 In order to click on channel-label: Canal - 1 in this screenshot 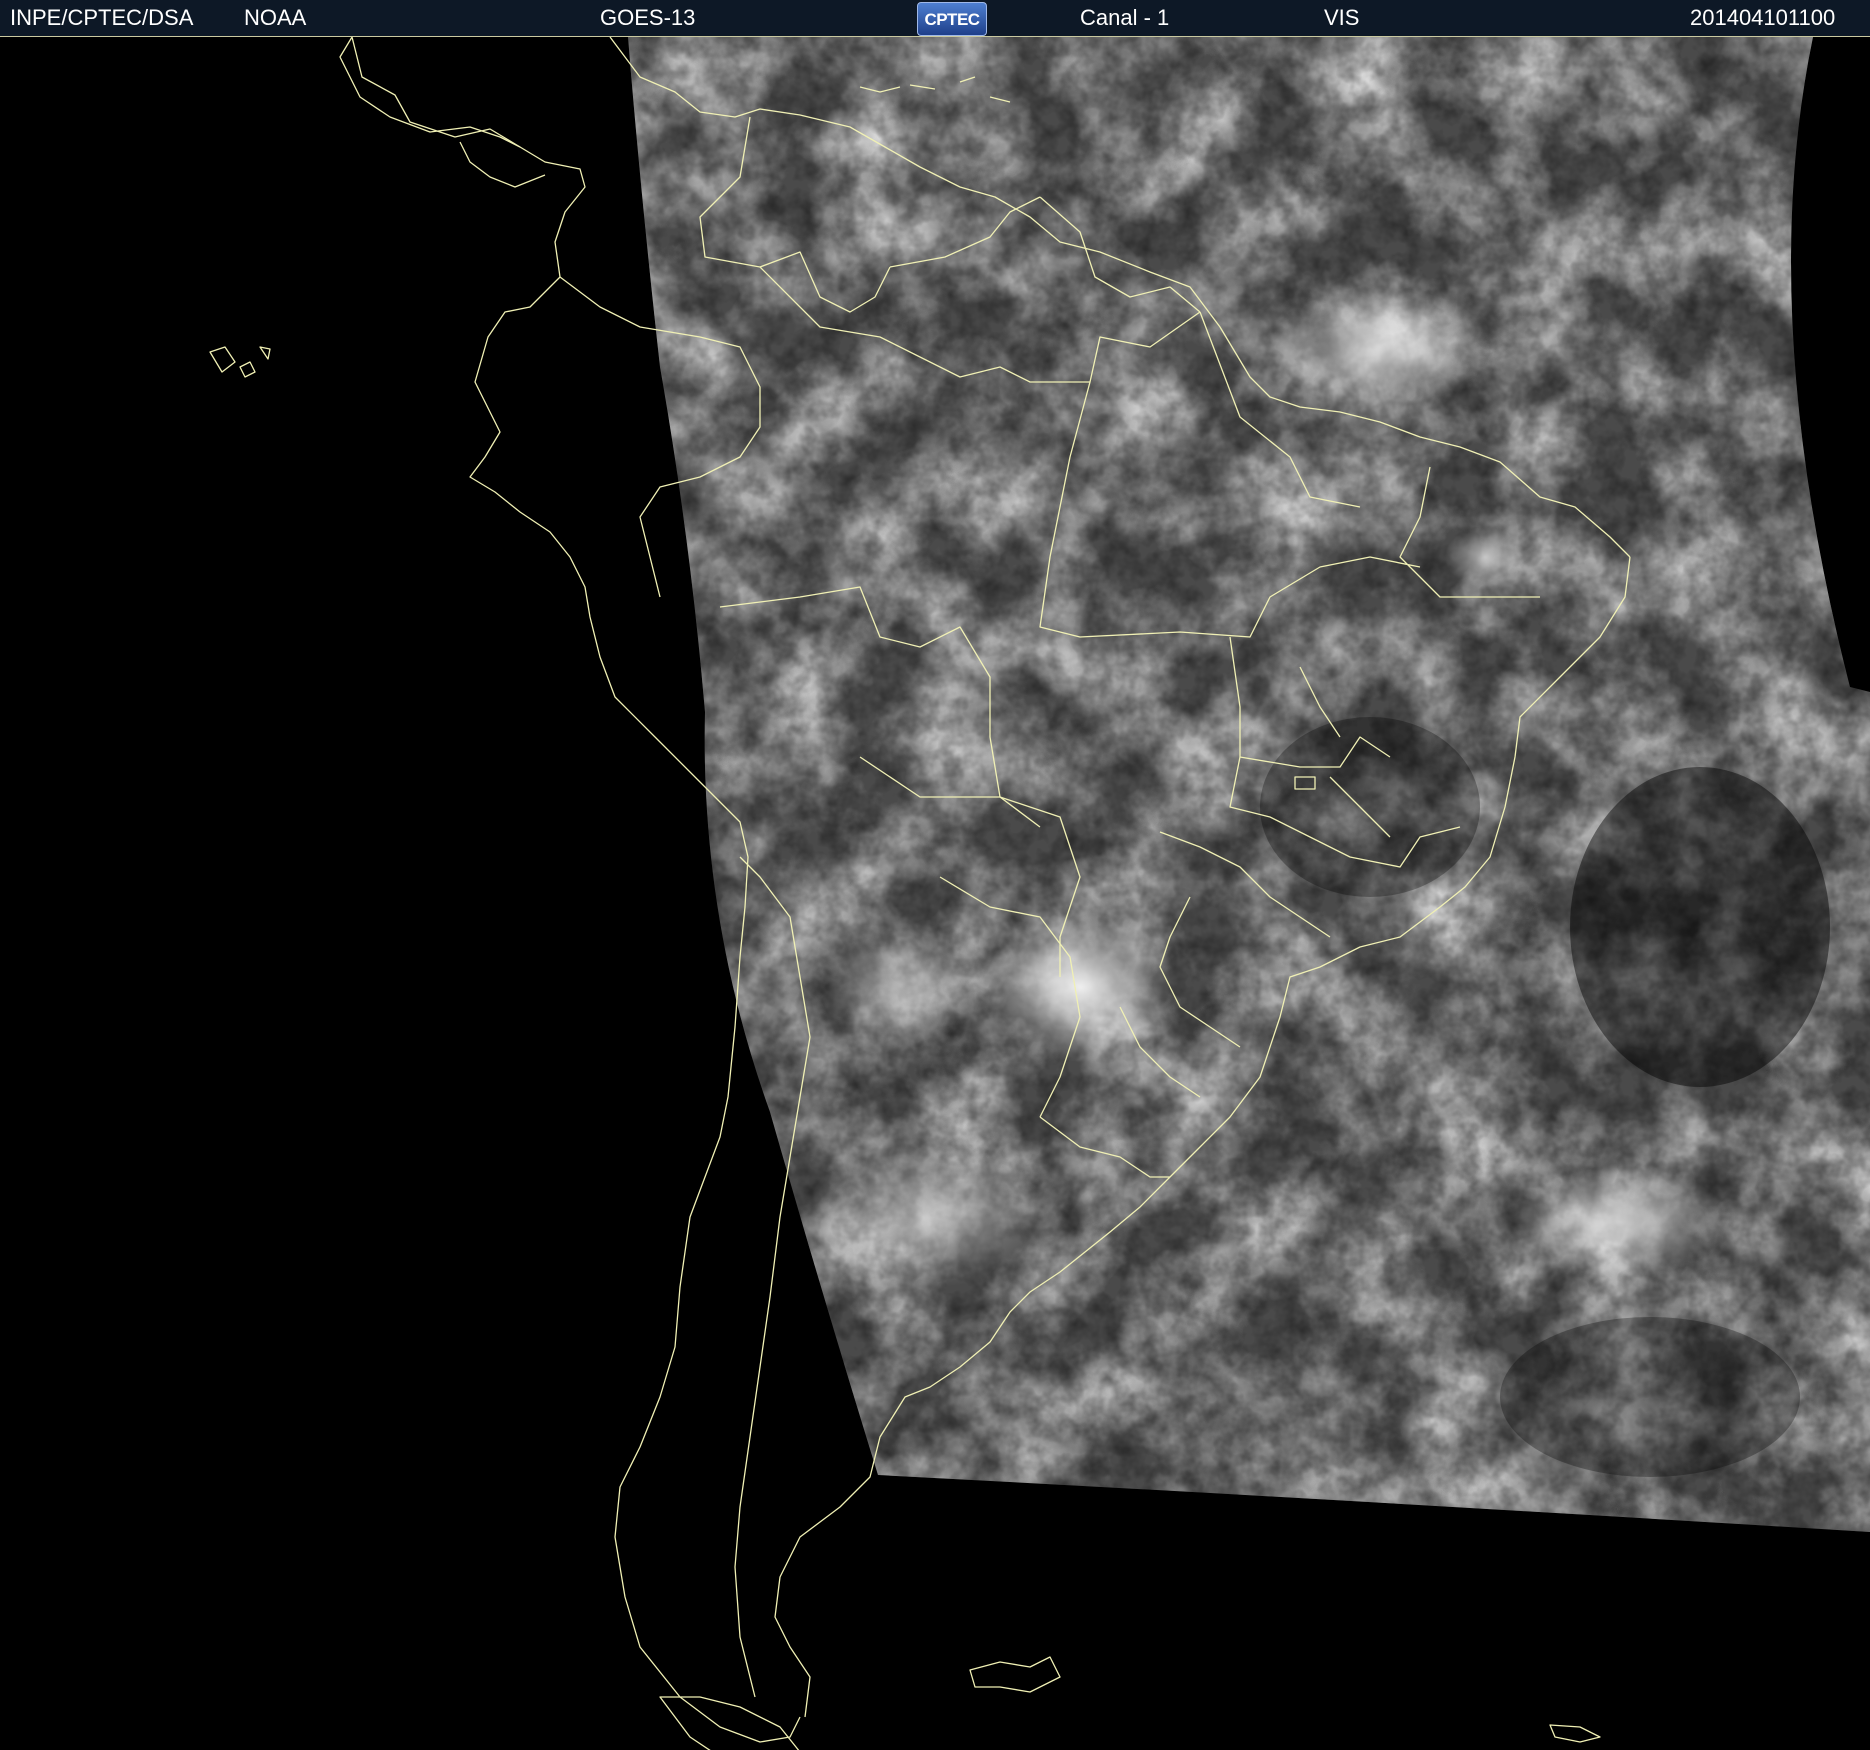, I will do `click(1125, 17)`.